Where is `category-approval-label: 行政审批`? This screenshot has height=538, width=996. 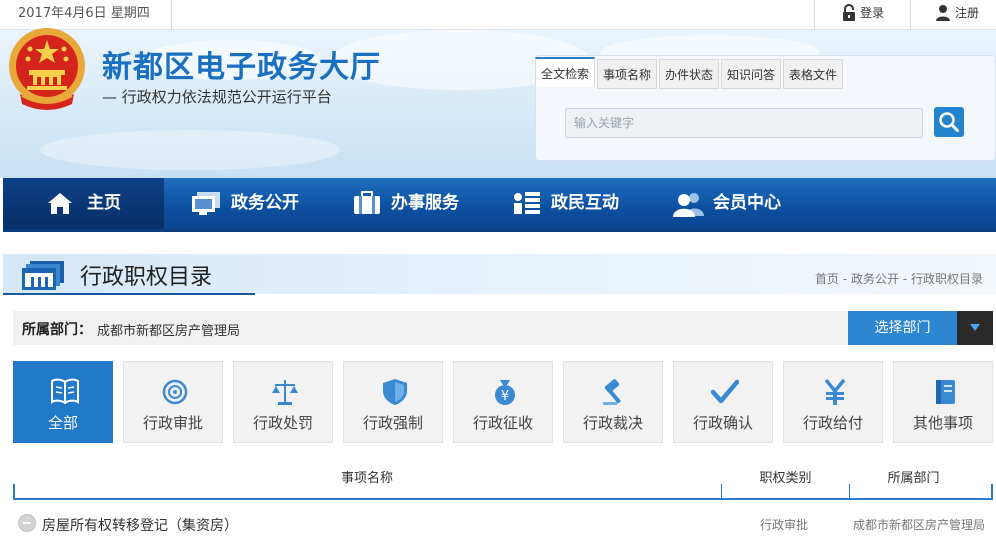
category-approval-label: 行政审批 is located at coordinates (172, 423).